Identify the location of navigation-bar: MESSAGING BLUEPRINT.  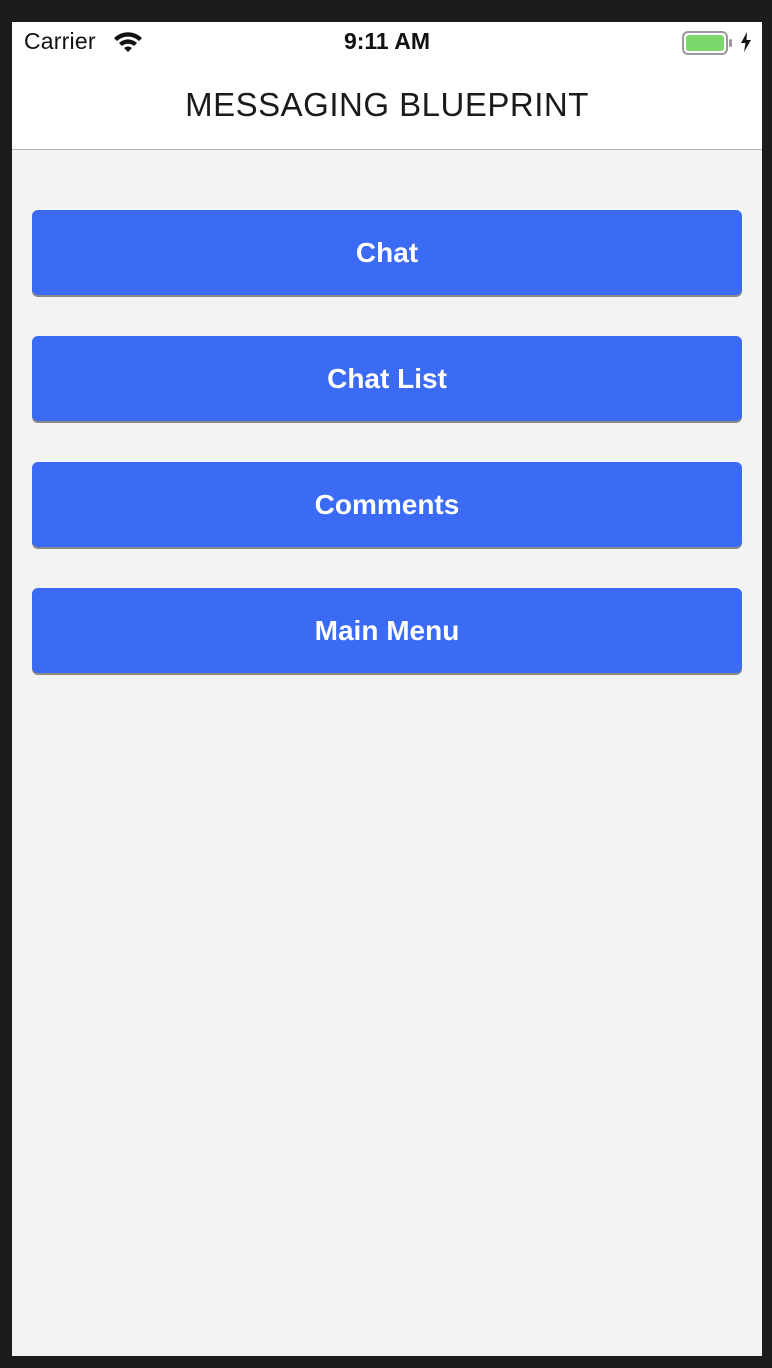
(387, 106).